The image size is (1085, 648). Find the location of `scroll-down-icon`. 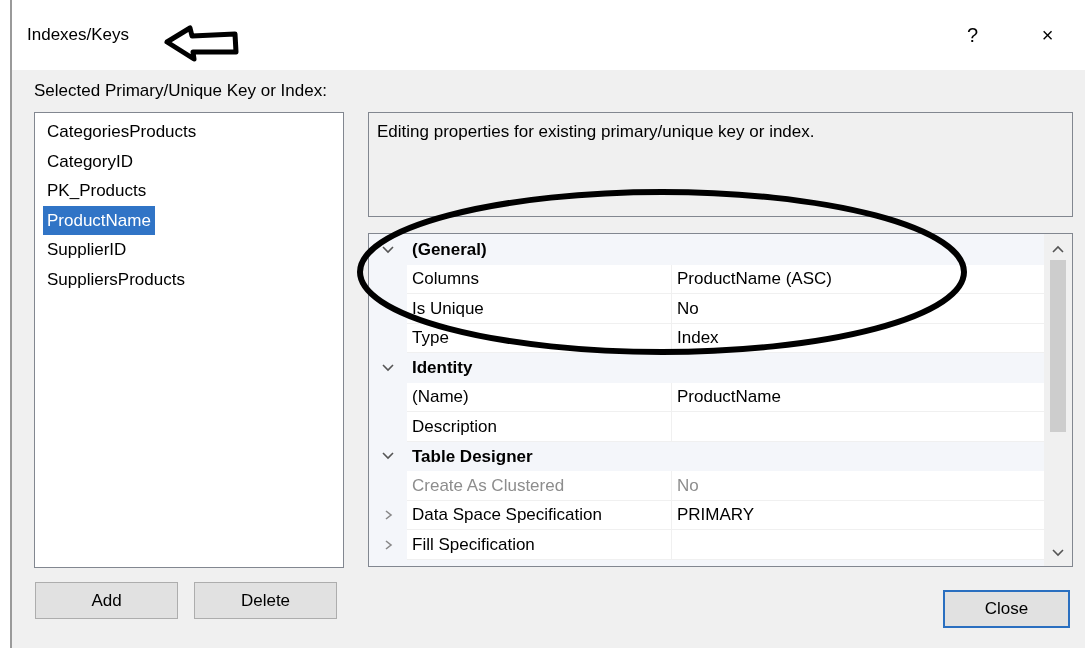

scroll-down-icon is located at coordinates (1058, 553).